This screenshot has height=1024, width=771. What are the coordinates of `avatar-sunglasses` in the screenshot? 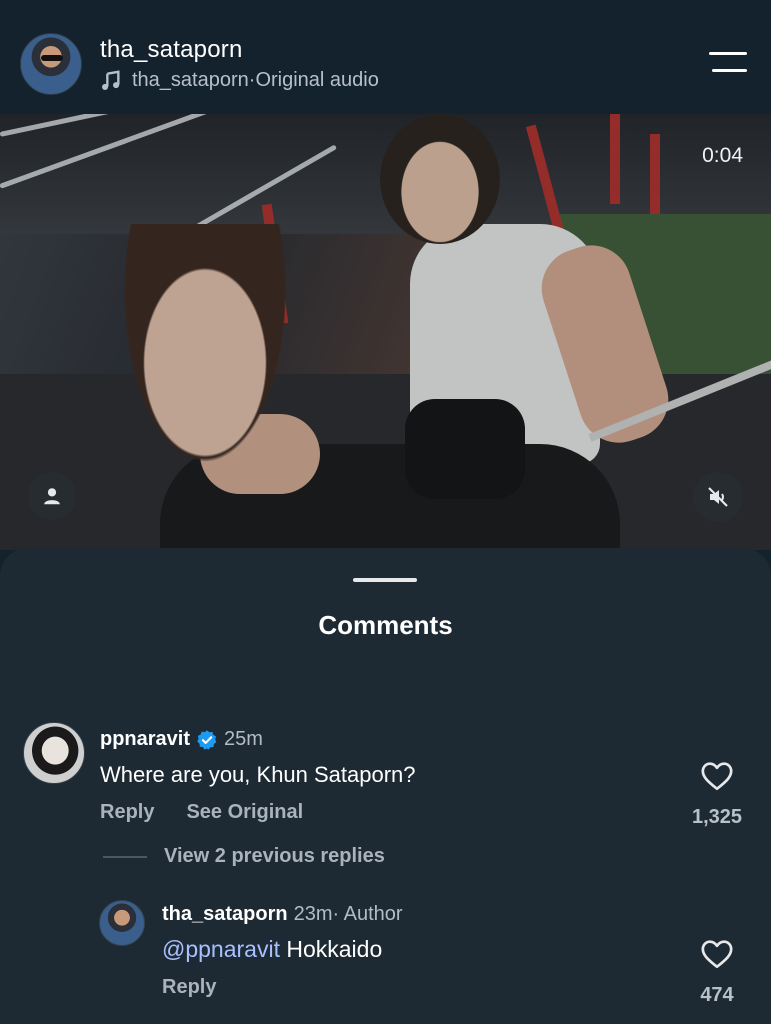 It's located at (52, 58).